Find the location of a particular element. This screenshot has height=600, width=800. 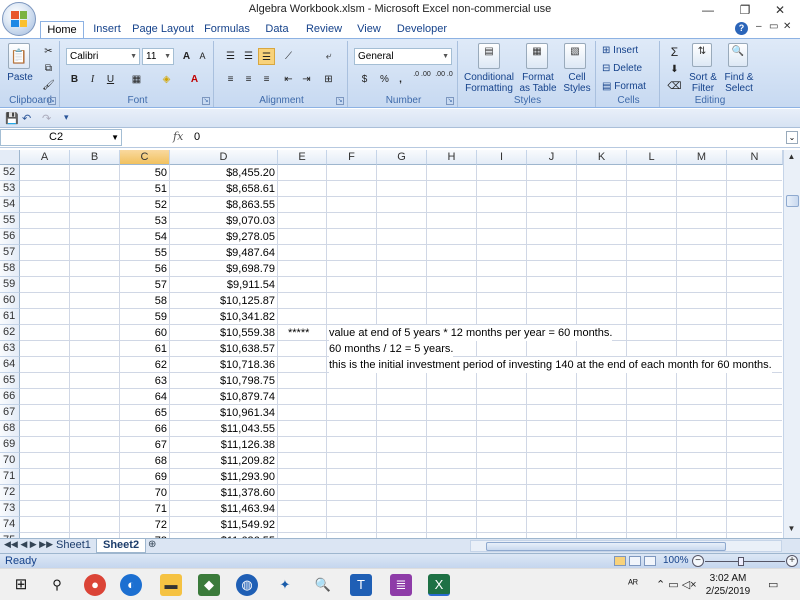

network-app-icon: ✦ is located at coordinates (285, 585).